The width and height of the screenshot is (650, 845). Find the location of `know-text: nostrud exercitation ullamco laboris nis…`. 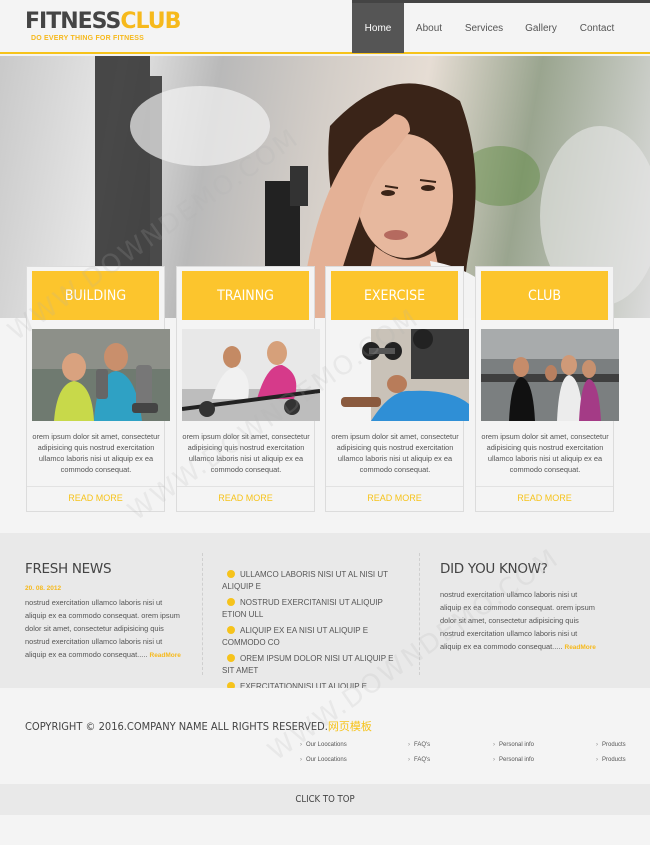

know-text: nostrud exercitation ullamco laboris nis… is located at coordinates (520, 621).